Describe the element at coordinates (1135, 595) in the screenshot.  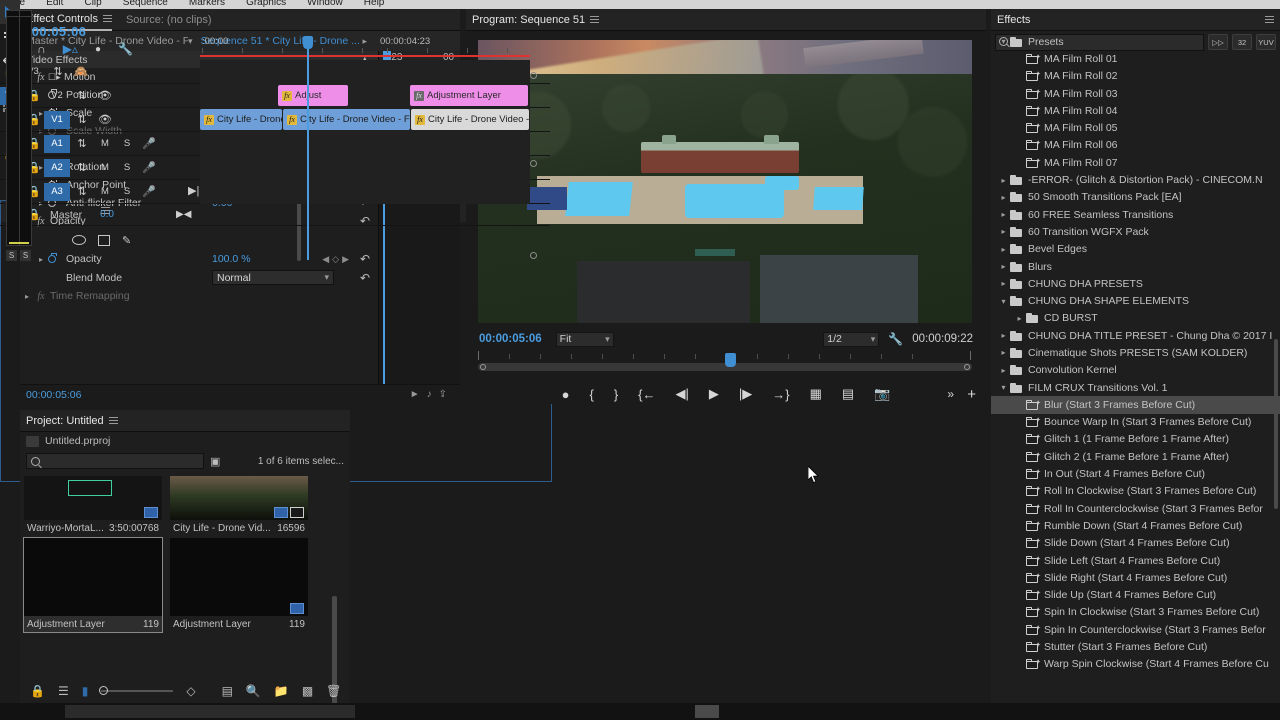
I see `effects-tree-item: ✦ Slide Up (Start 4 Frames Before Cut)` at that location.